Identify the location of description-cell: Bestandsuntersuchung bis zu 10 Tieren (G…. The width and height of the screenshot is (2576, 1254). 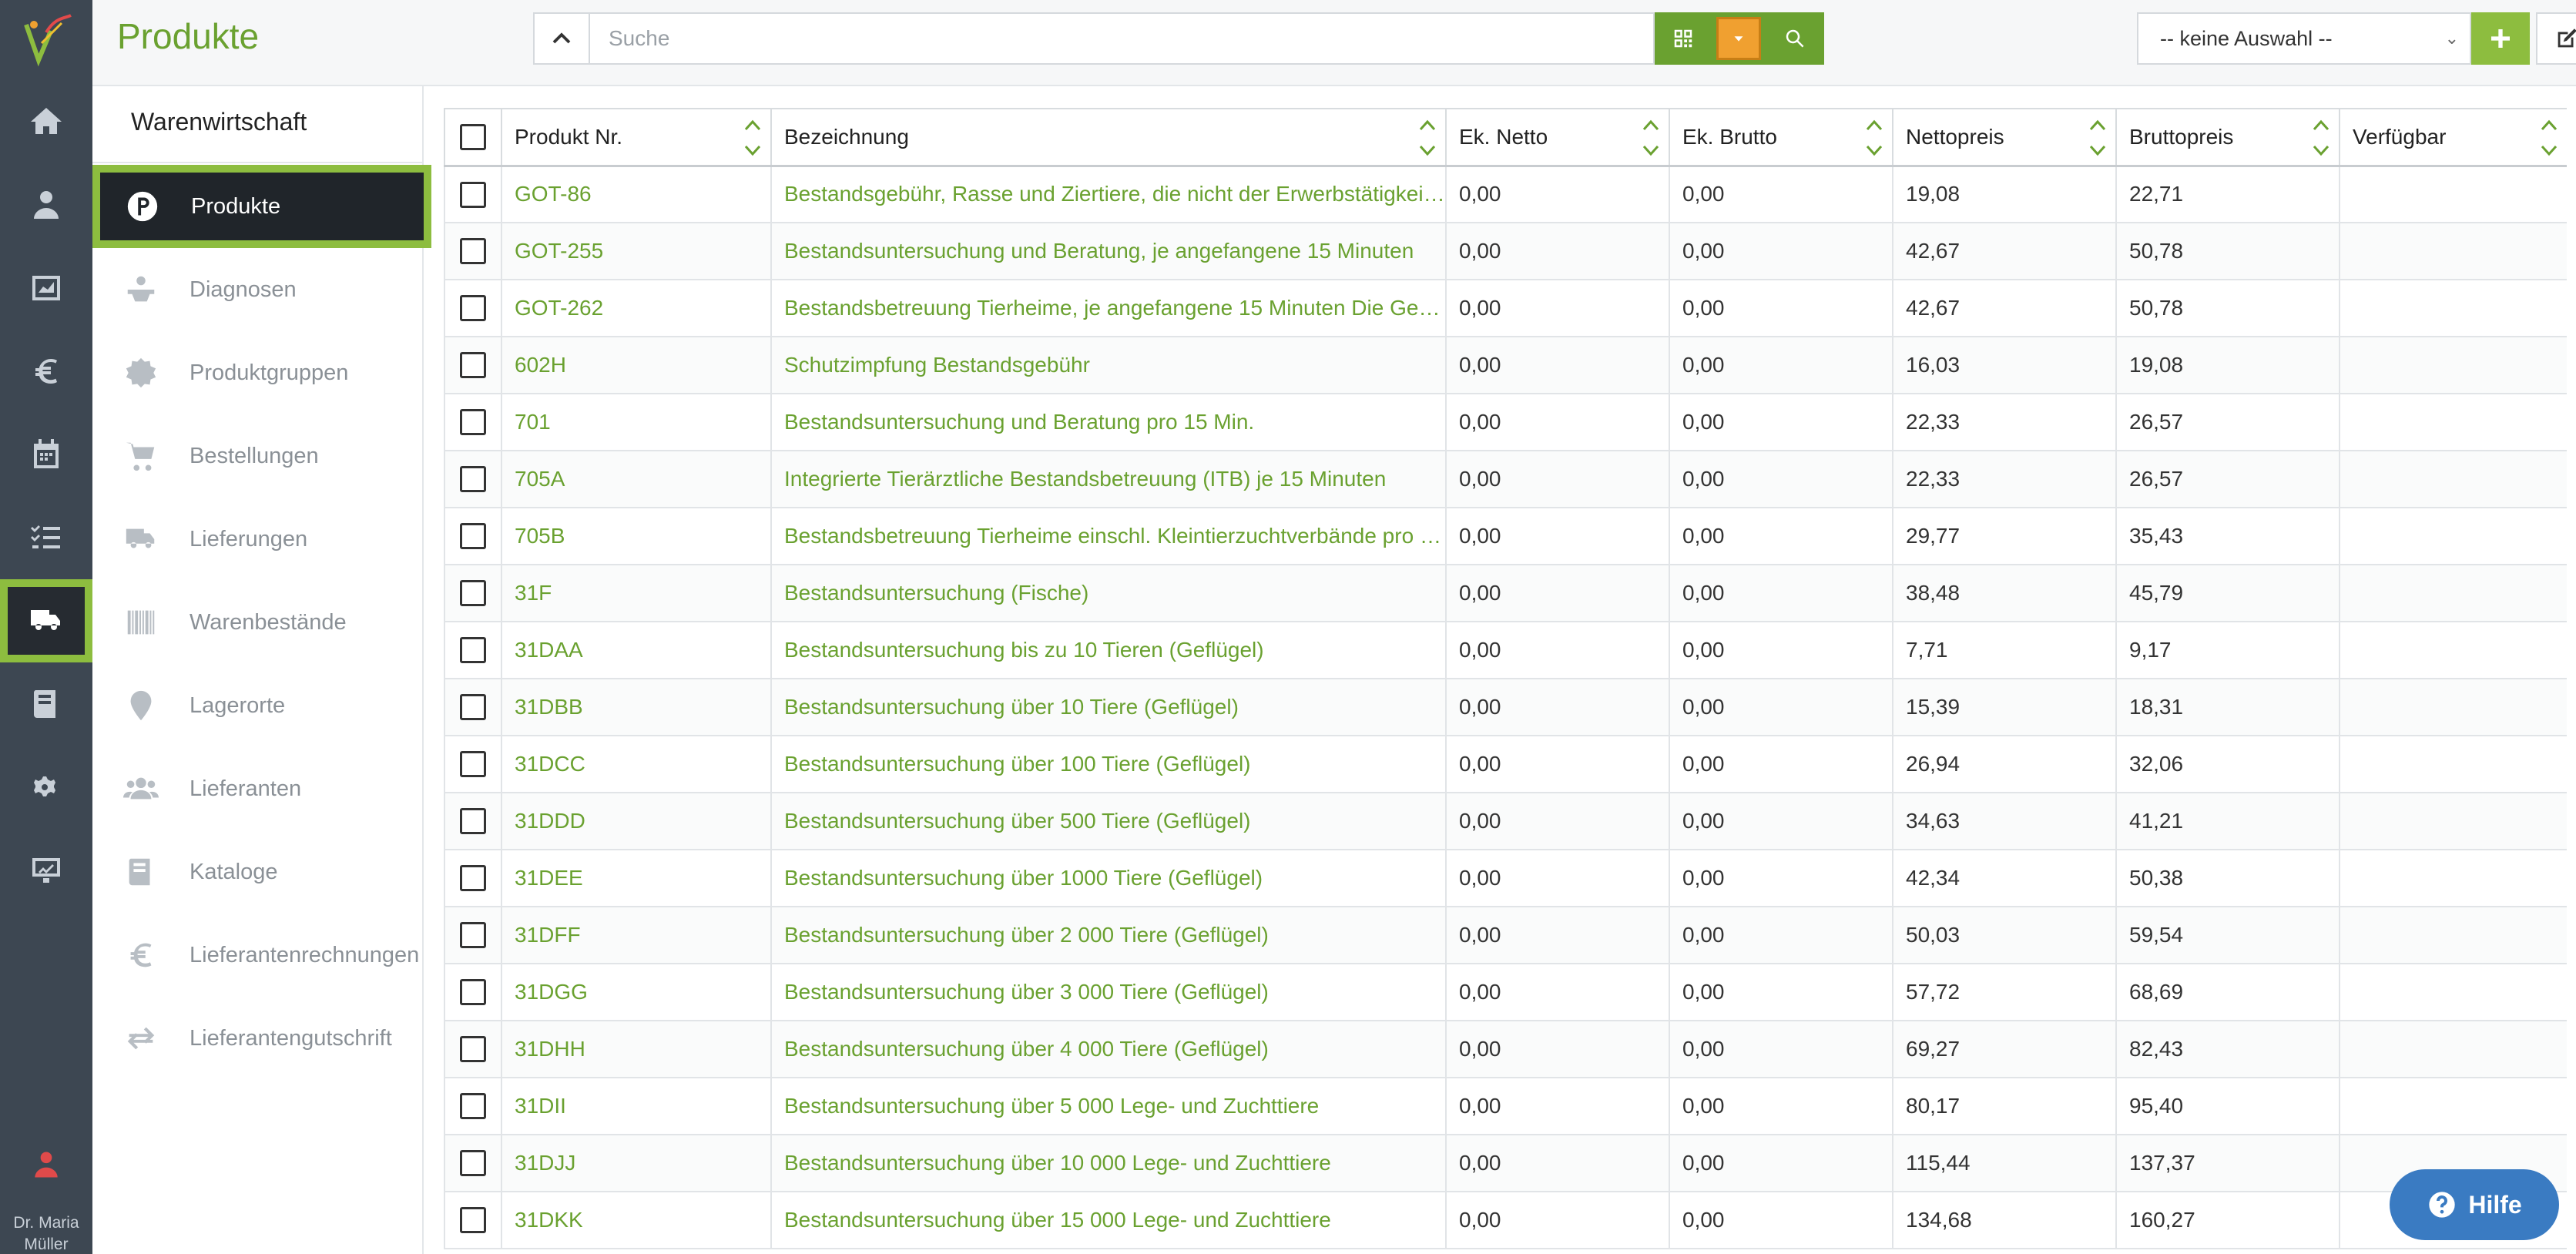
(1108, 650).